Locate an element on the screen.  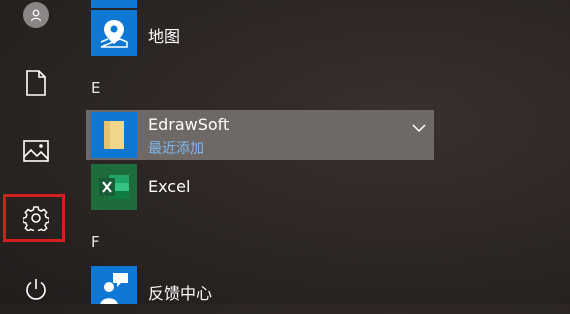
maps-tile is located at coordinates (114, 33).